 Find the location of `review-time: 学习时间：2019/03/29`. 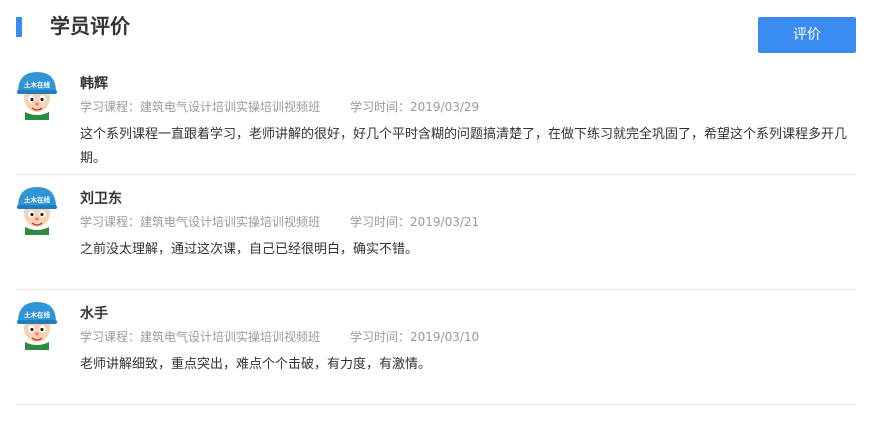

review-time: 学习时间：2019/03/29 is located at coordinates (415, 107).